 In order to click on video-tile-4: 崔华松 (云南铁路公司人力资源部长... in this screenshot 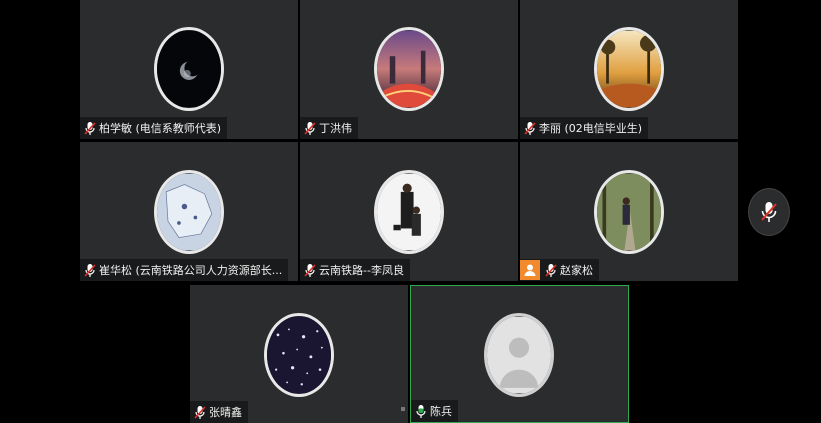, I will do `click(189, 211)`.